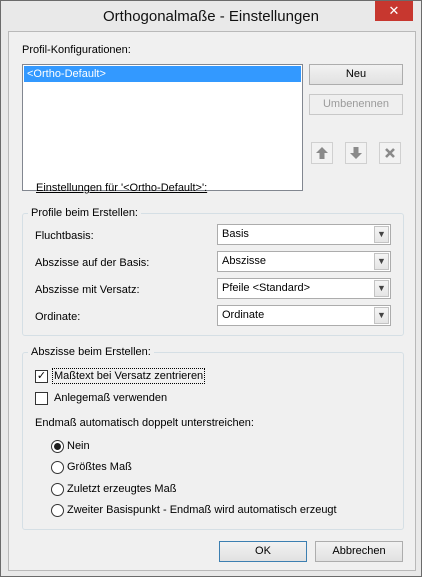 This screenshot has height=577, width=422. I want to click on title-bar: Orthogonalmaße - Einstellungen ✕, so click(211, 16).